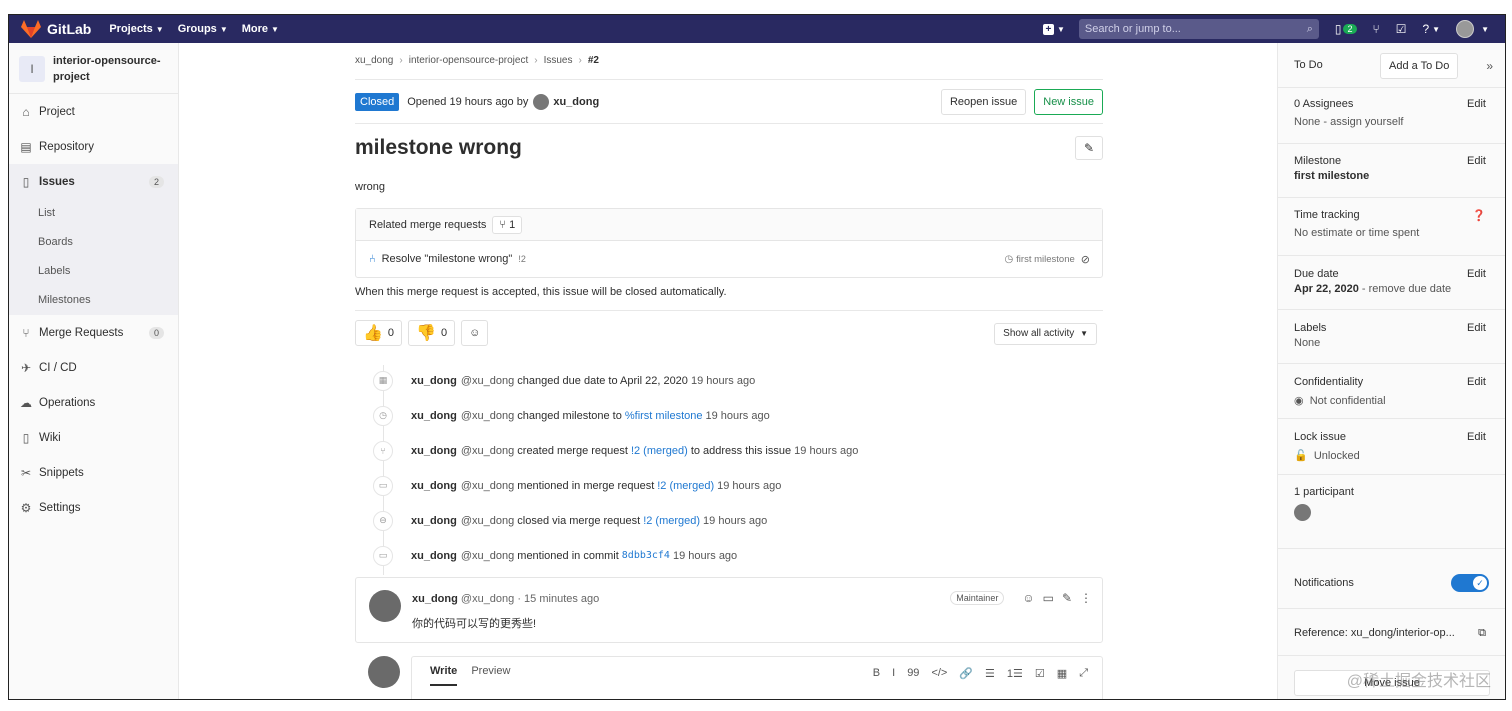 The width and height of the screenshot is (1512, 711). Describe the element at coordinates (435, 599) in the screenshot. I see `comment-author: xu_dong` at that location.